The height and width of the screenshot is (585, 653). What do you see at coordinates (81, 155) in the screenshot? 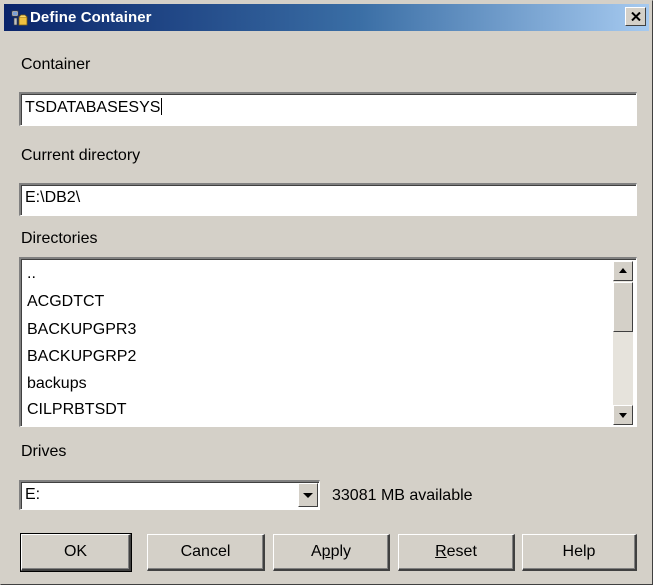
I see `current-directory-label: Current directory` at bounding box center [81, 155].